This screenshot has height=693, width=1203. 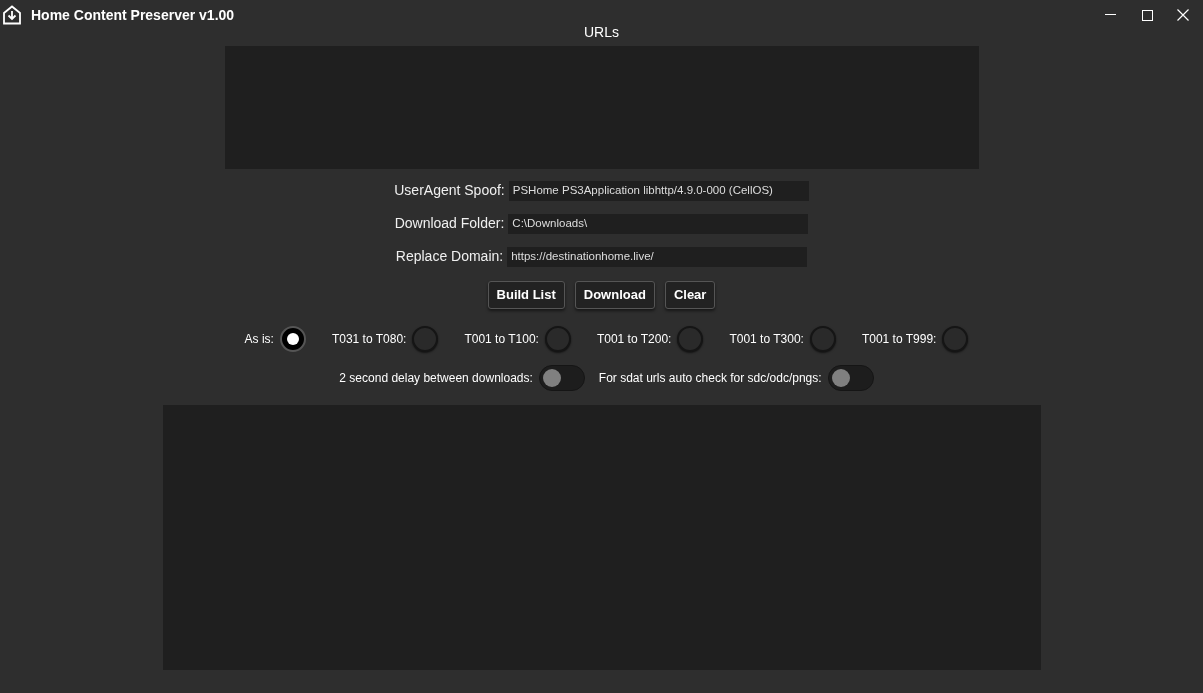 What do you see at coordinates (501, 339) in the screenshot?
I see `radio-label: T001 to T100:` at bounding box center [501, 339].